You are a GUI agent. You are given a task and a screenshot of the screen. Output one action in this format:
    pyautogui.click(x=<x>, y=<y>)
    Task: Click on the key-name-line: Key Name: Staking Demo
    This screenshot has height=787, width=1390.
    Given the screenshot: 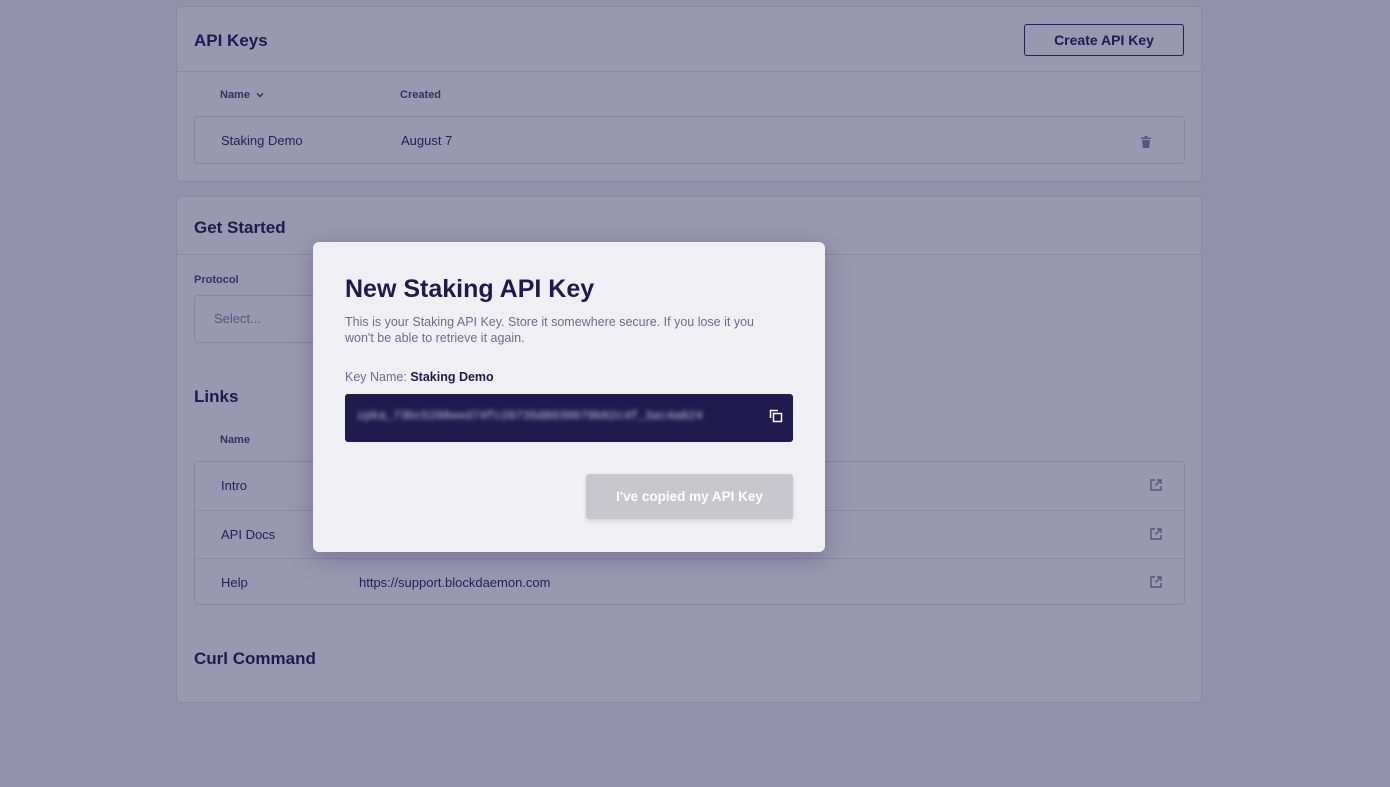 What is the action you would take?
    pyautogui.click(x=419, y=377)
    